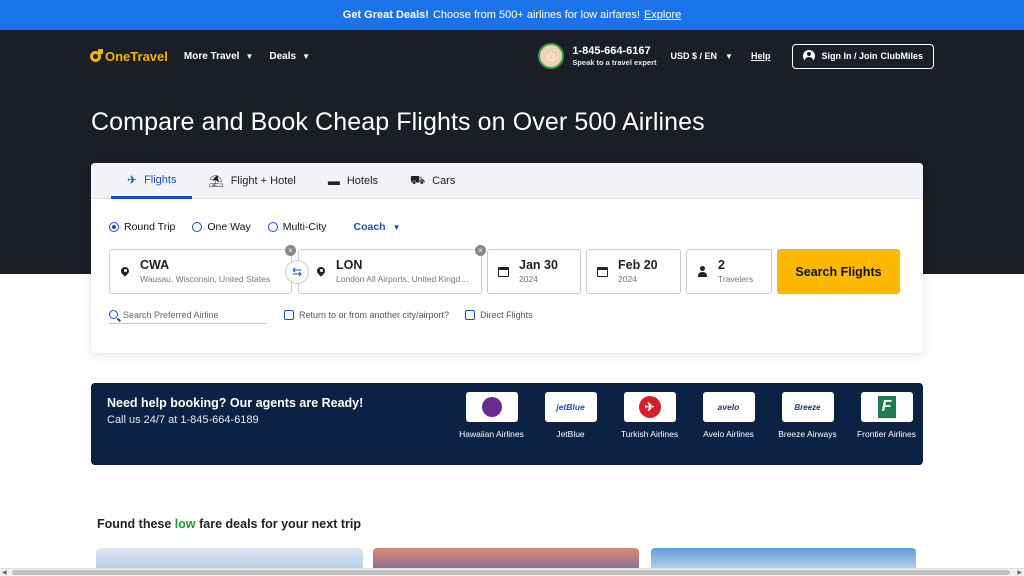 The width and height of the screenshot is (1024, 576). Describe the element at coordinates (886, 407) in the screenshot. I see `frontier-f-icon: F` at that location.